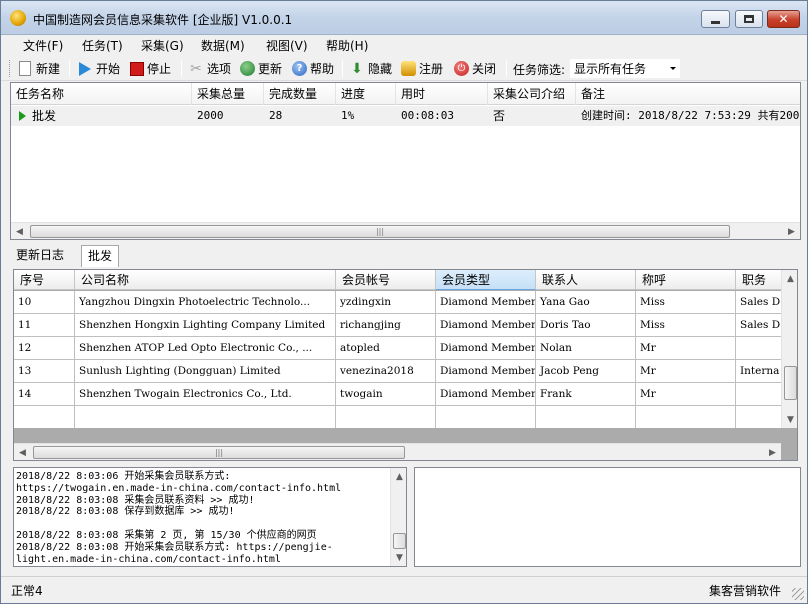  I want to click on grid-cell-position: Interna, so click(758, 371).